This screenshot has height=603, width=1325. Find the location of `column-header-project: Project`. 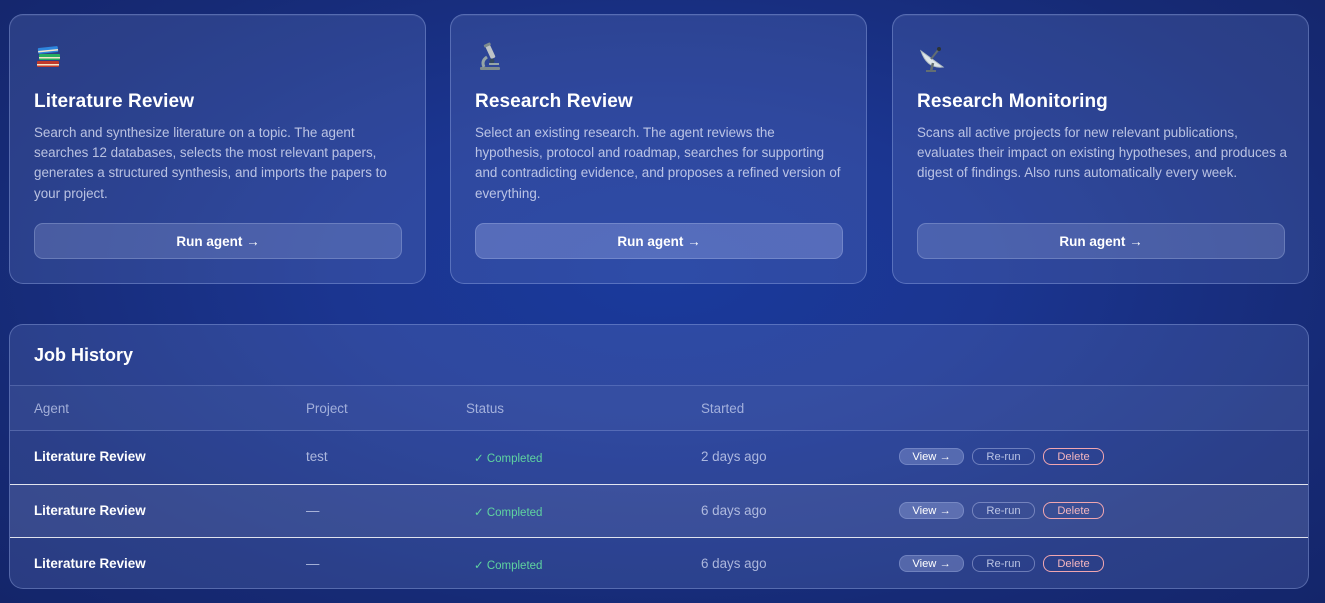

column-header-project: Project is located at coordinates (327, 408).